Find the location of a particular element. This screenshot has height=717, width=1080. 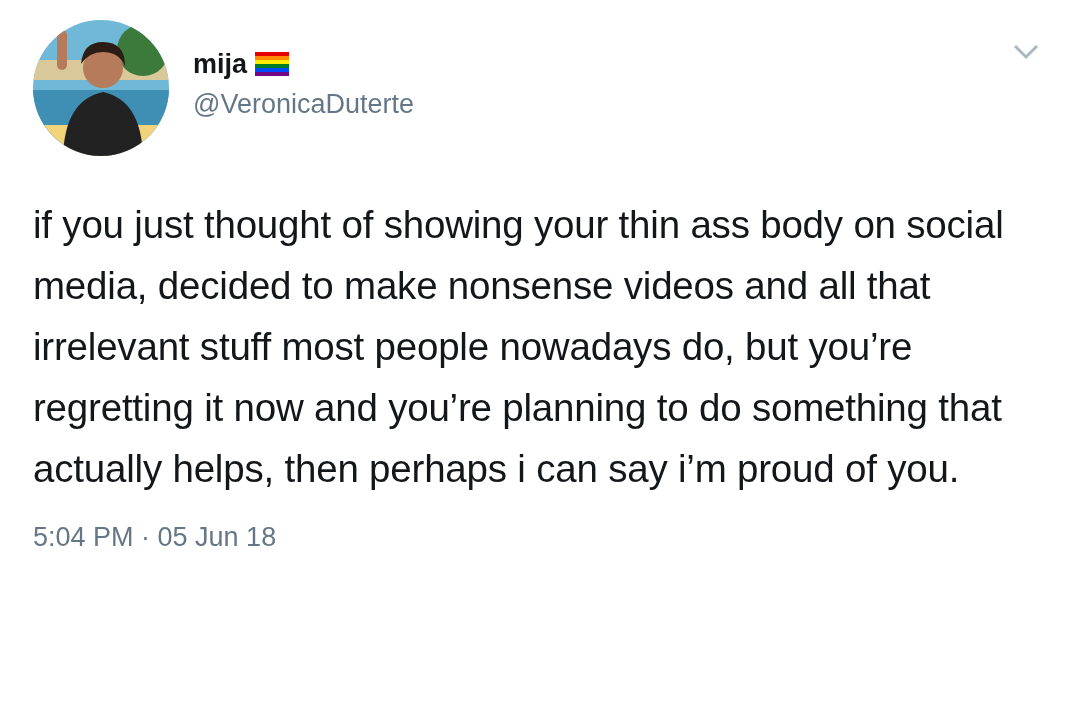

timestamp: 5:04 PM · 05 Jun 18 is located at coordinates (540, 537).